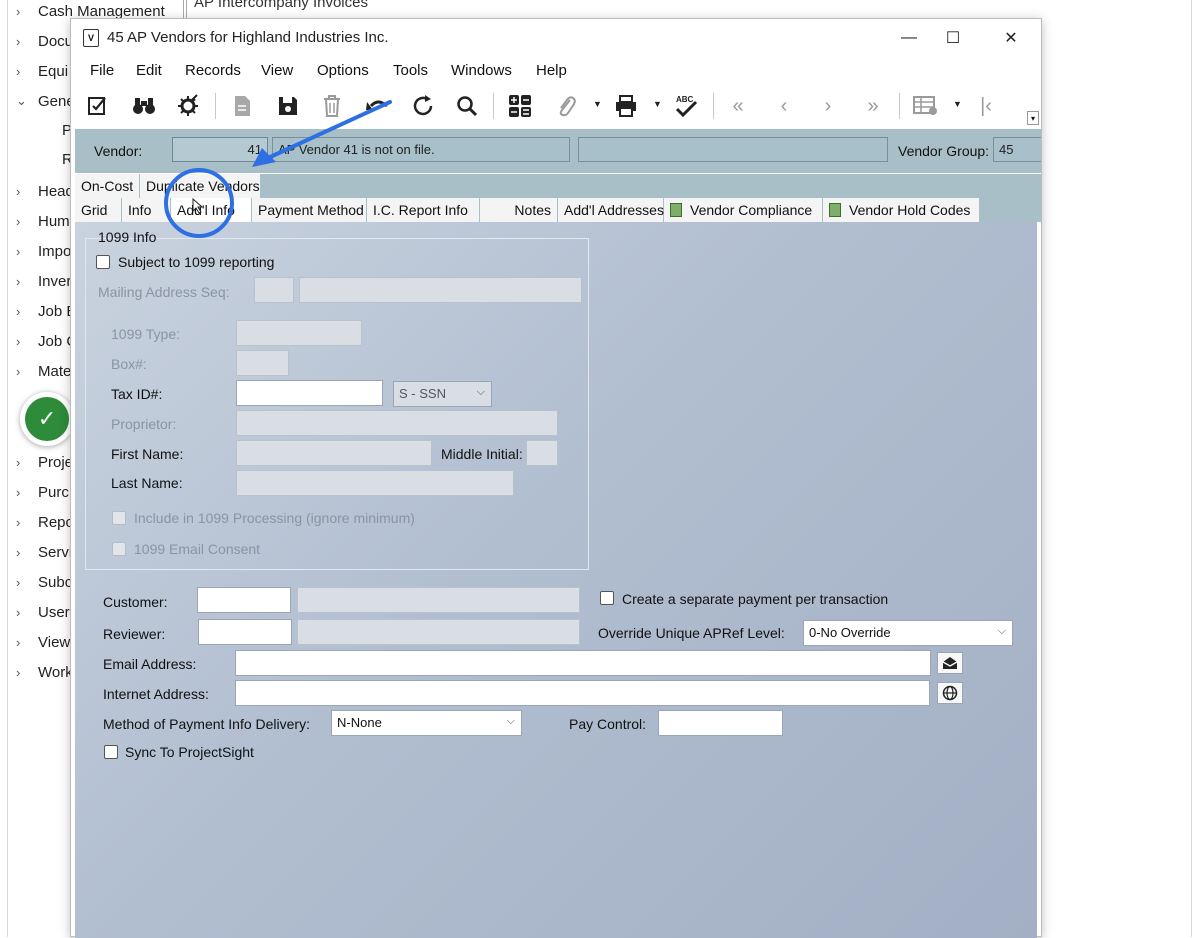 The height and width of the screenshot is (938, 1200). Describe the element at coordinates (597, 104) in the screenshot. I see `attachment-dropdown-caret: ▼` at that location.